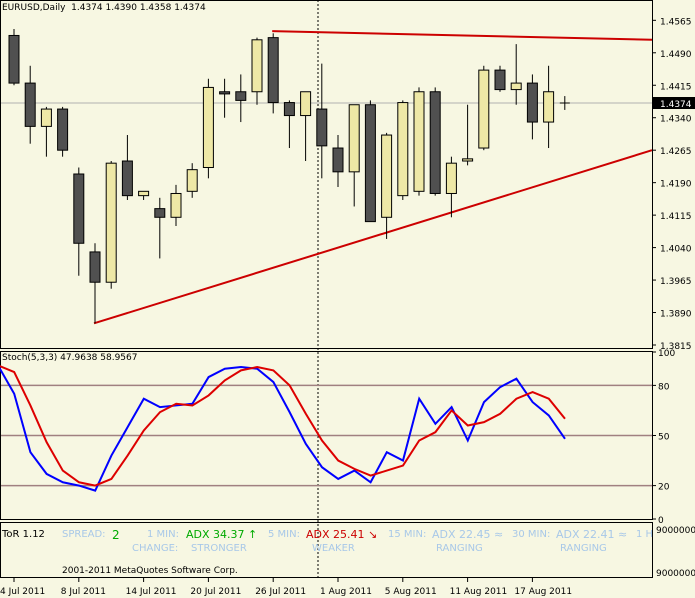  I want to click on price-tick-label: 1.3965, so click(676, 282).